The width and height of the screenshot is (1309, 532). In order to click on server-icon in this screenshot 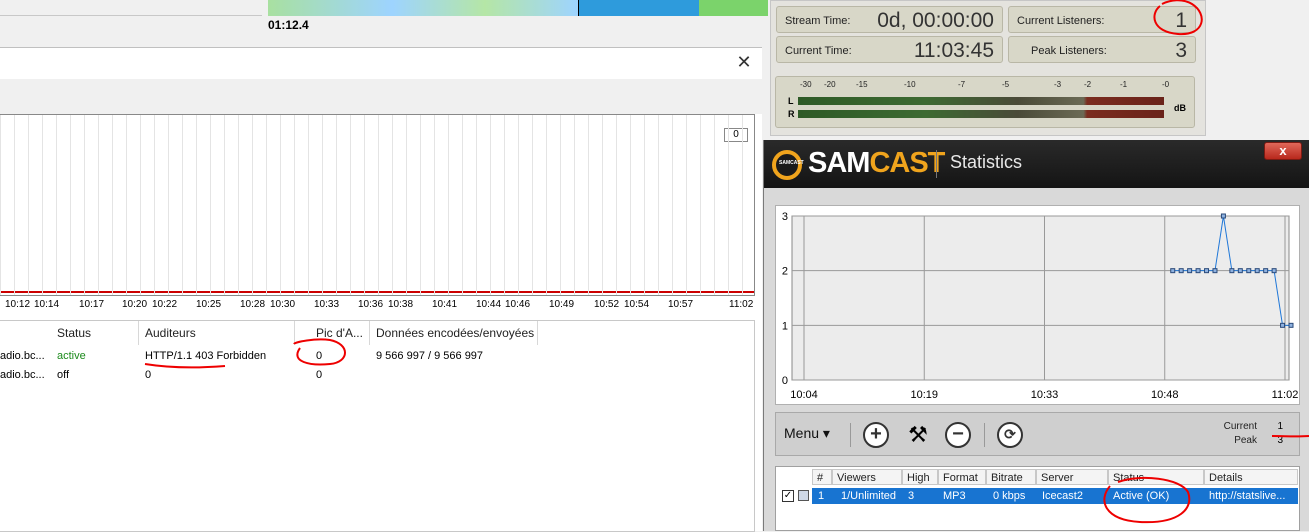, I will do `click(803, 495)`.